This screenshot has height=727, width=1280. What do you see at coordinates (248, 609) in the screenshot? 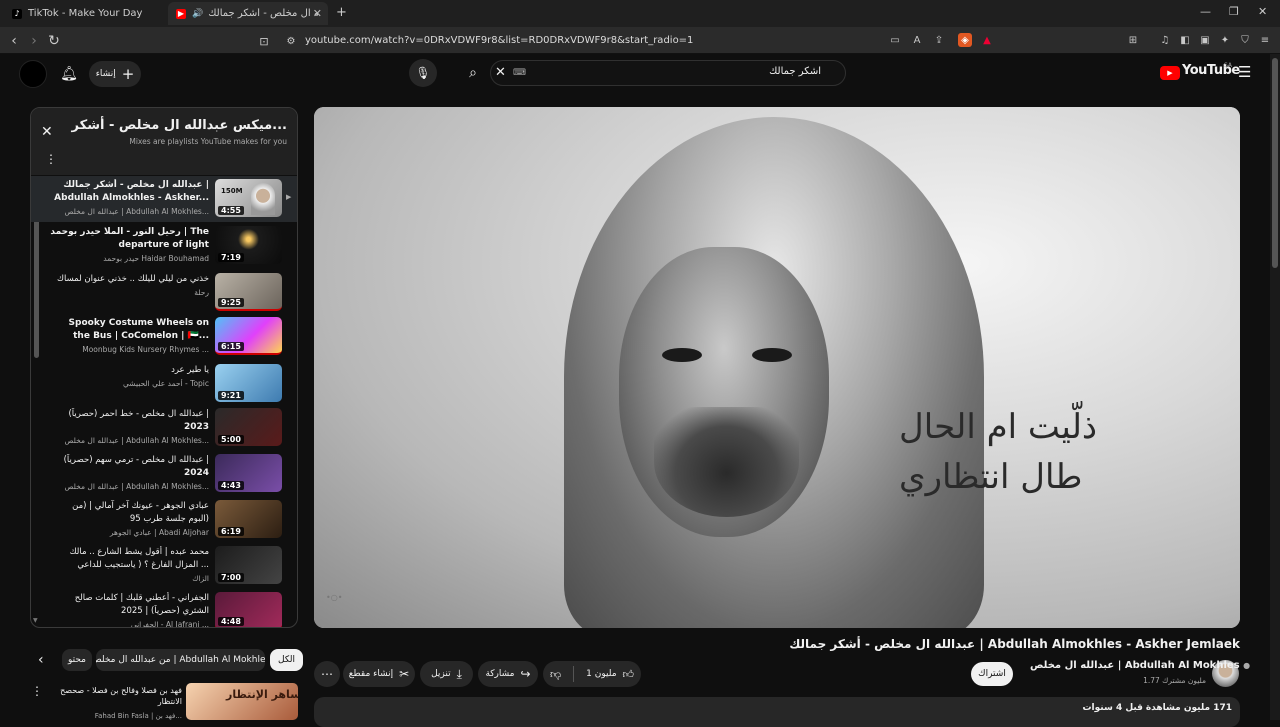
I see `thumbnail: 4:48` at bounding box center [248, 609].